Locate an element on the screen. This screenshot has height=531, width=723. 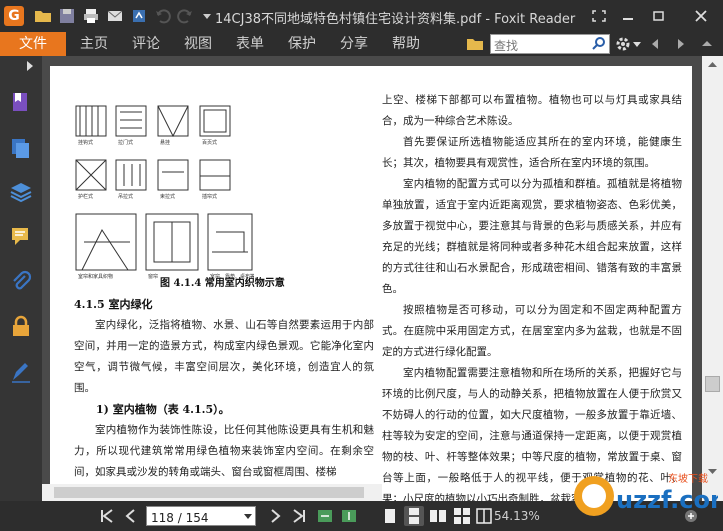
svg-text: 拉门式 is located at coordinates (125, 142).